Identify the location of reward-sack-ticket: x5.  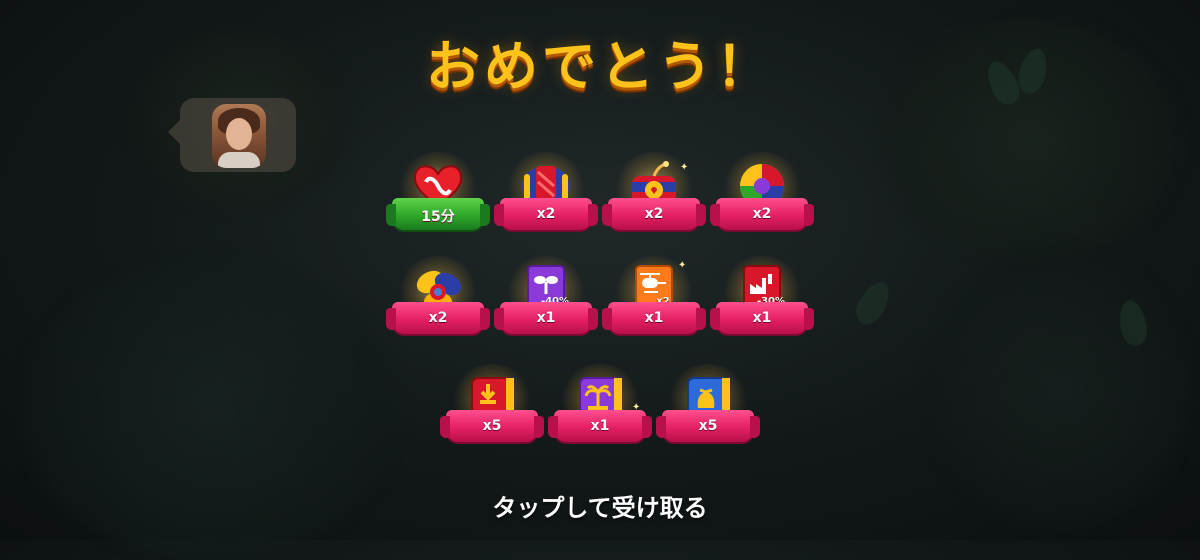
(708, 407).